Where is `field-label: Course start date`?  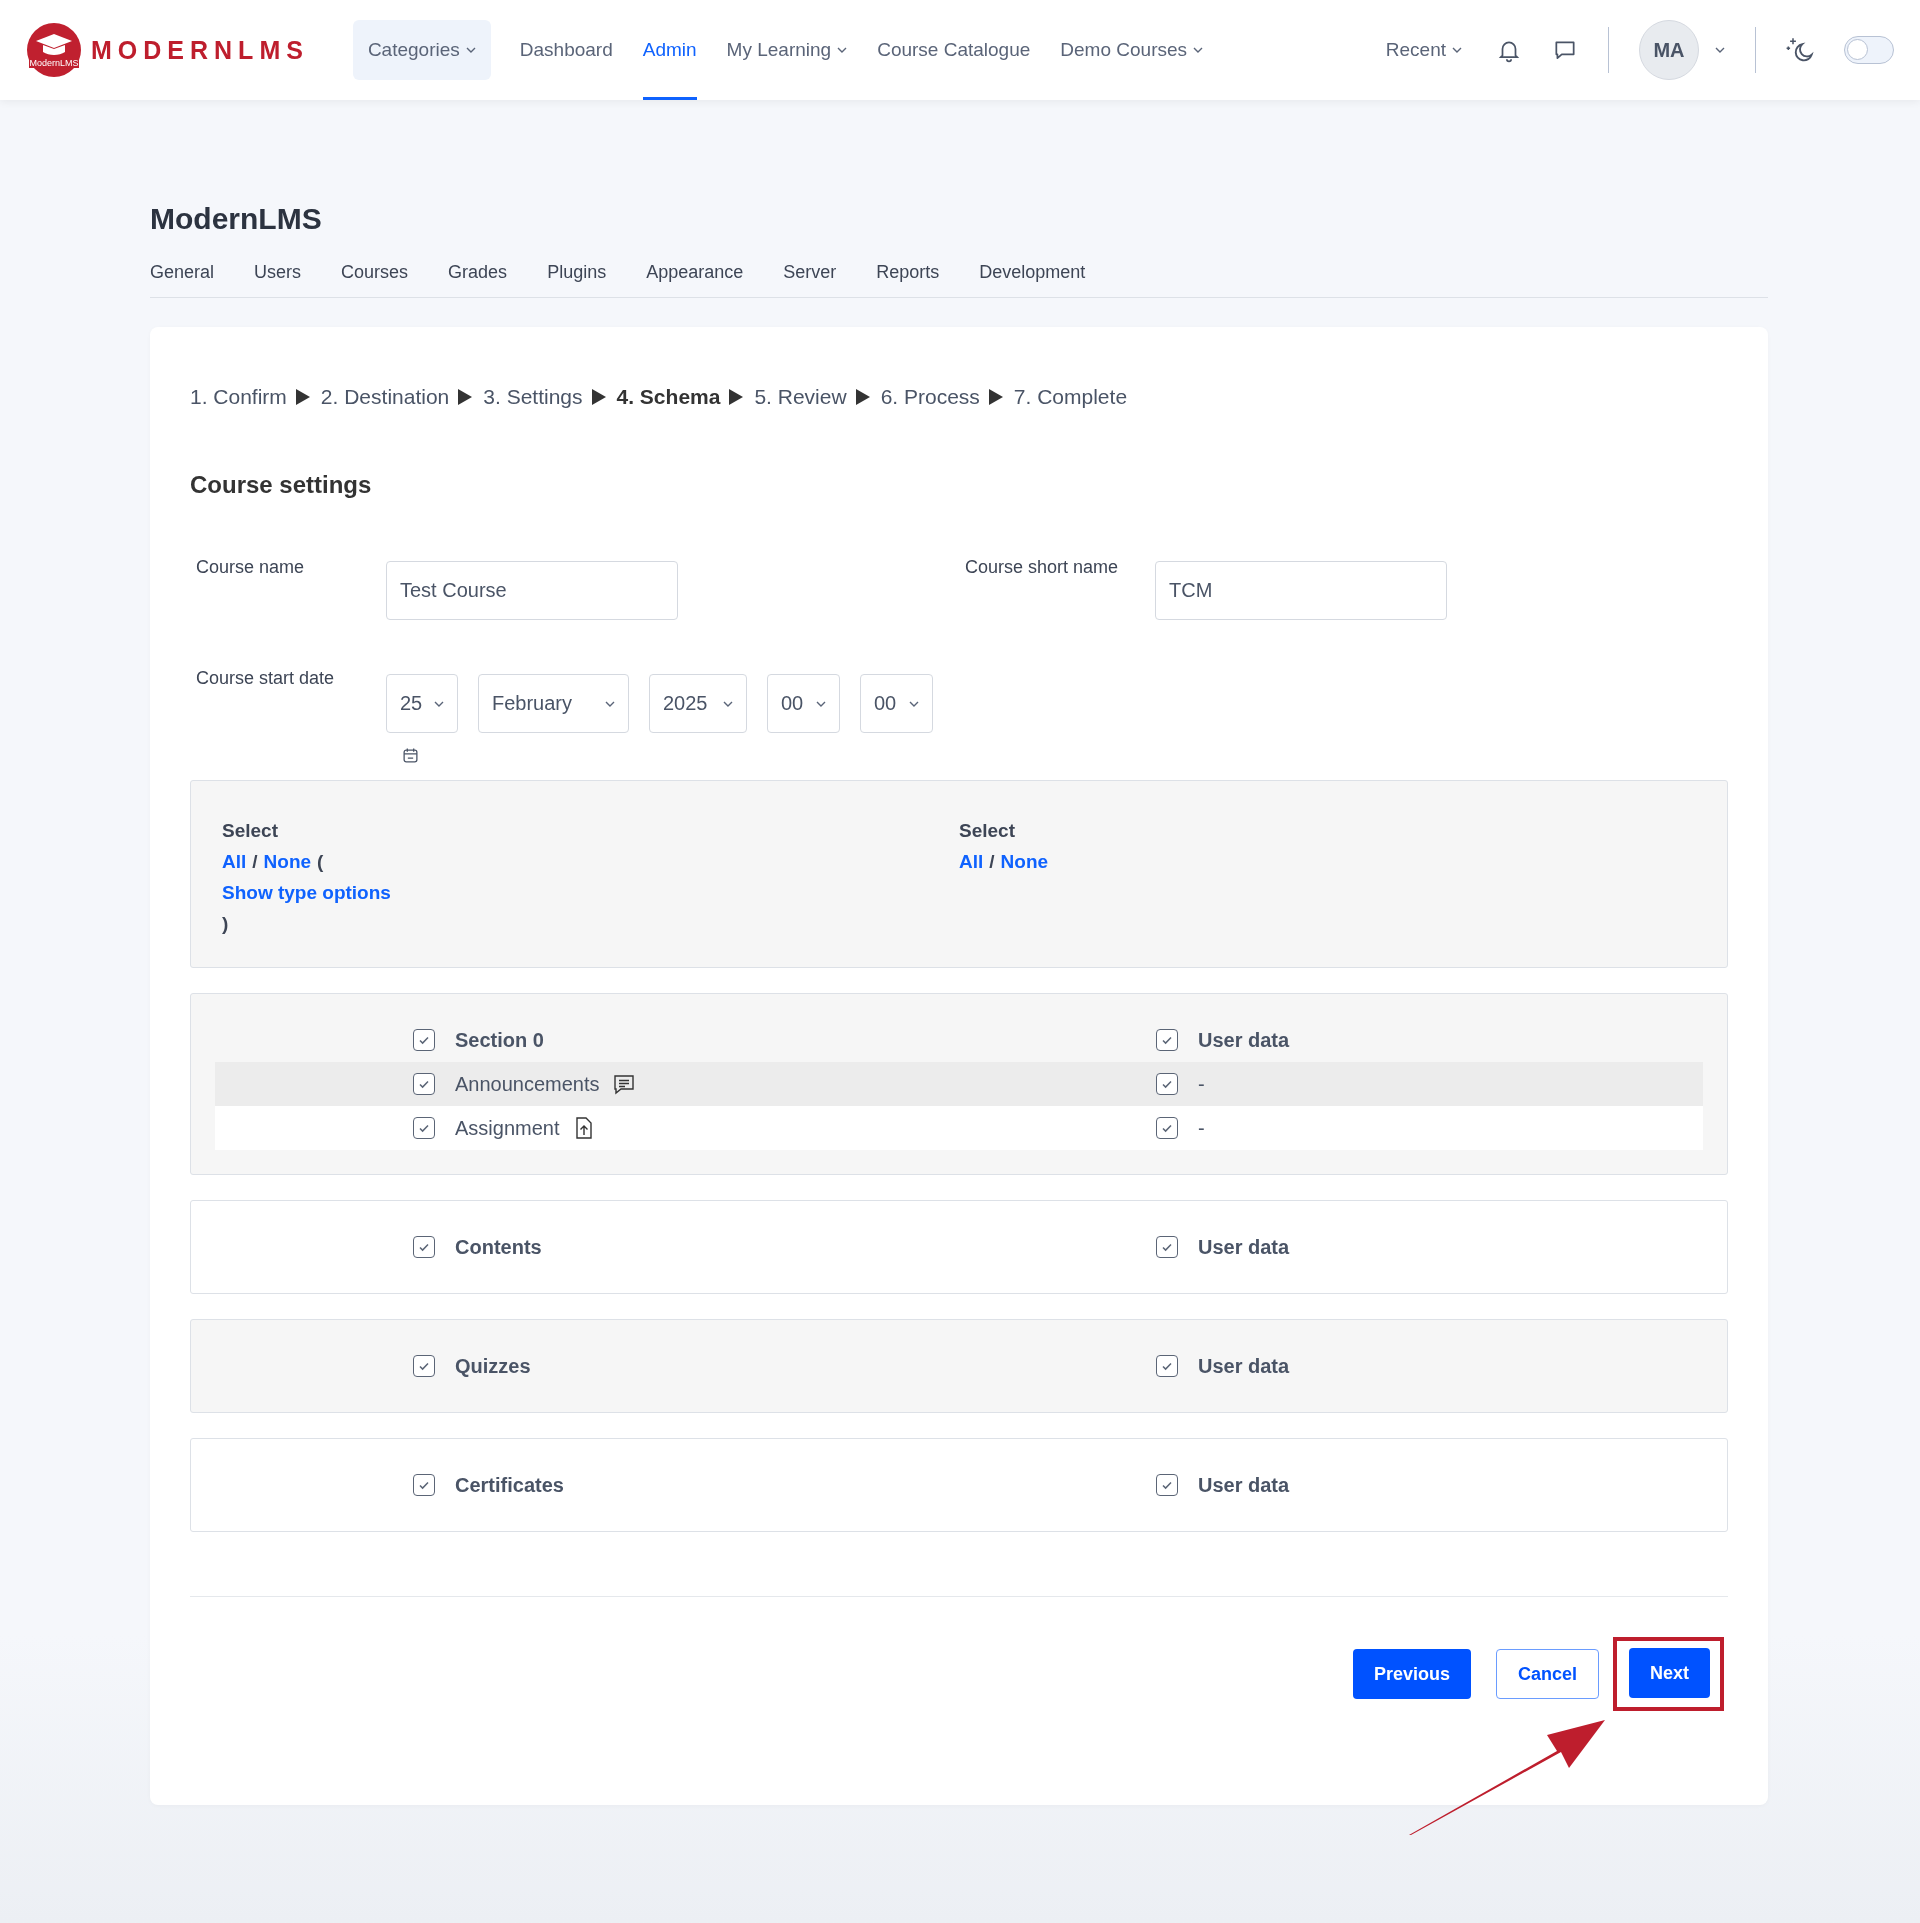
field-label: Course start date is located at coordinates (265, 679).